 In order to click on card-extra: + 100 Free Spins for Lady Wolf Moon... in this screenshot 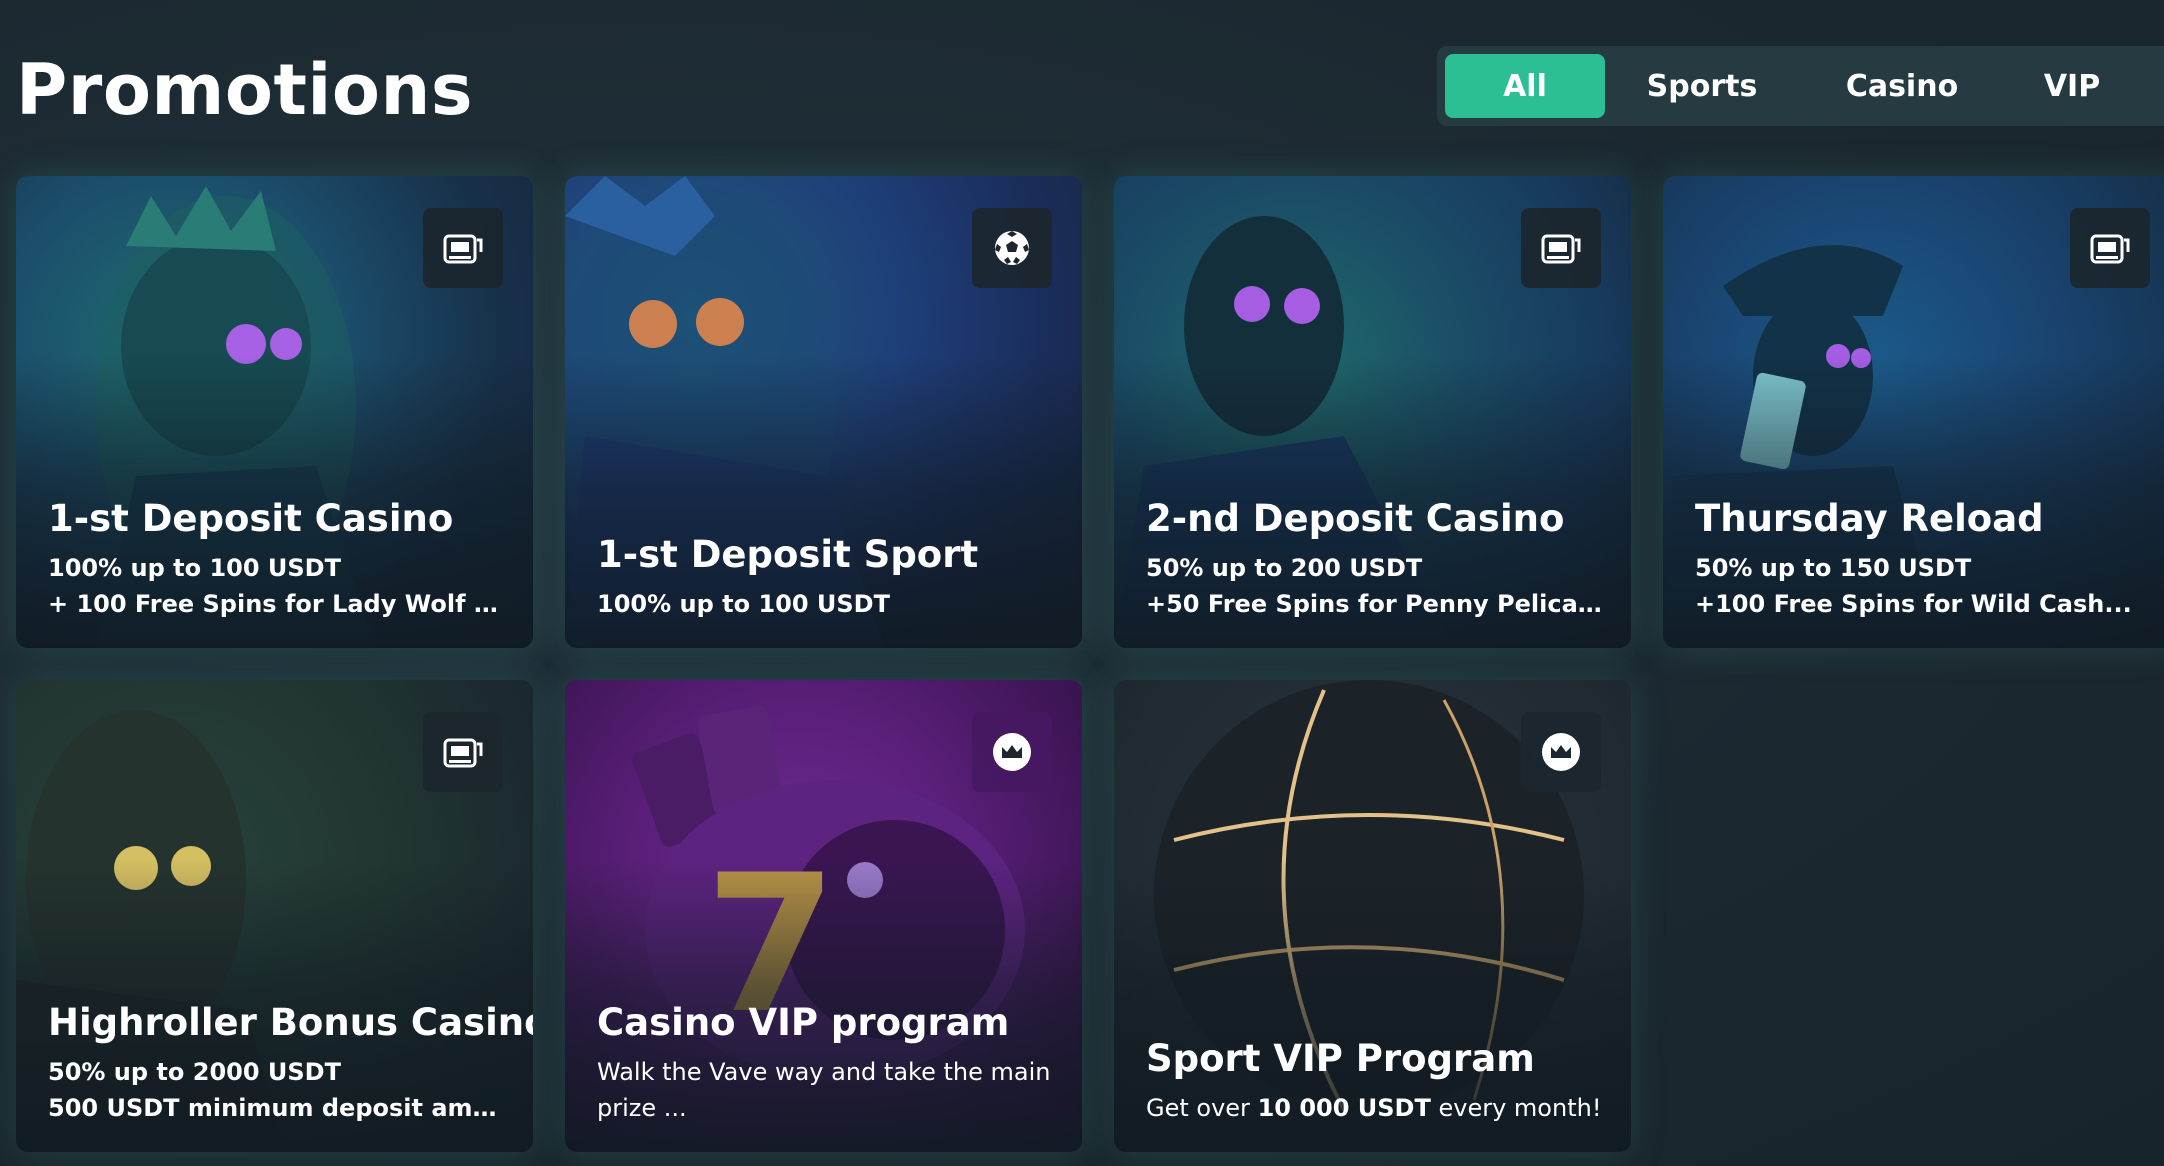, I will do `click(280, 604)`.